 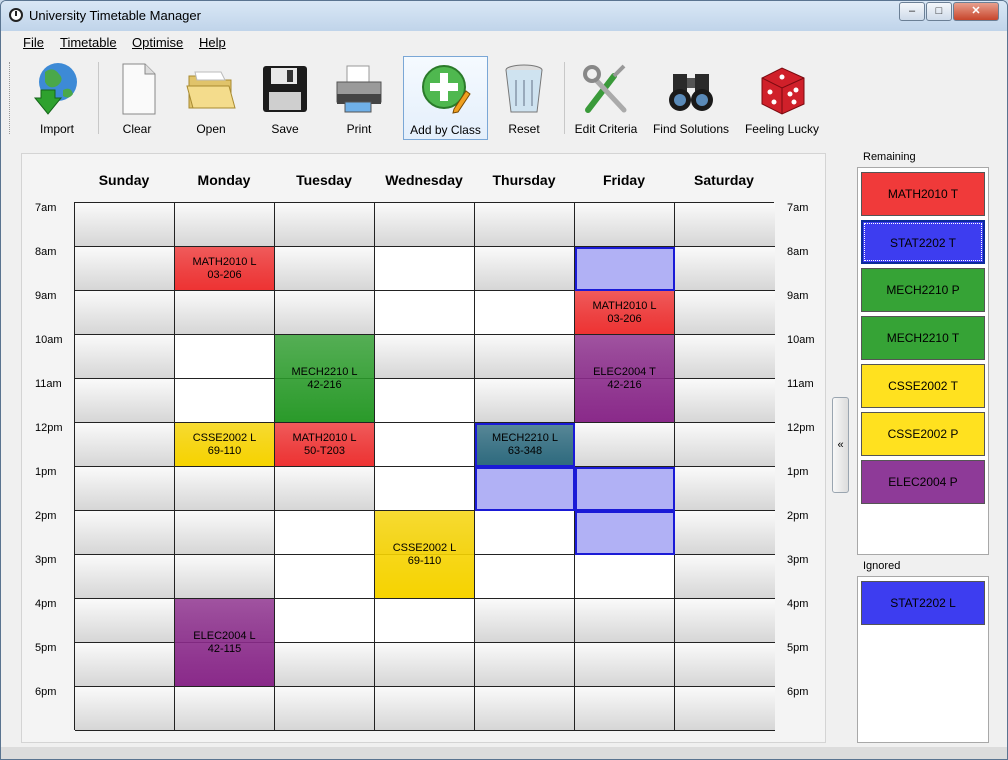 I want to click on class-block: MATH2010 L 03-206, so click(x=225, y=269).